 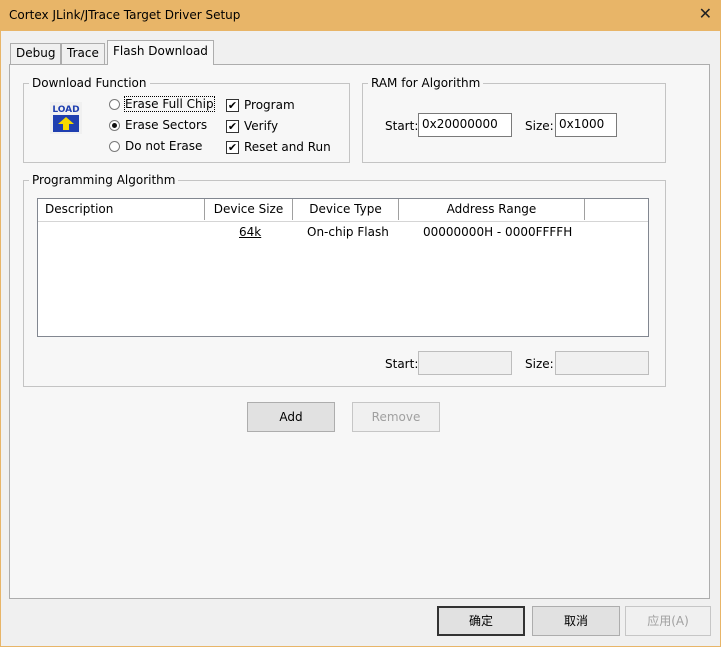 What do you see at coordinates (668, 621) in the screenshot?
I see `apply-button: 应用(A)` at bounding box center [668, 621].